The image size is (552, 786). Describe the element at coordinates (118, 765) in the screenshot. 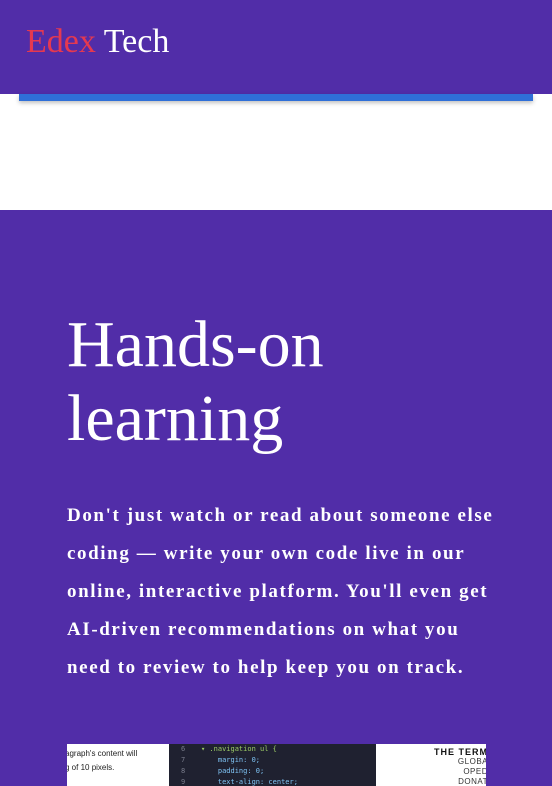

I see `preview-instructions-pane: agraph's content will g of 10 pixels.` at that location.